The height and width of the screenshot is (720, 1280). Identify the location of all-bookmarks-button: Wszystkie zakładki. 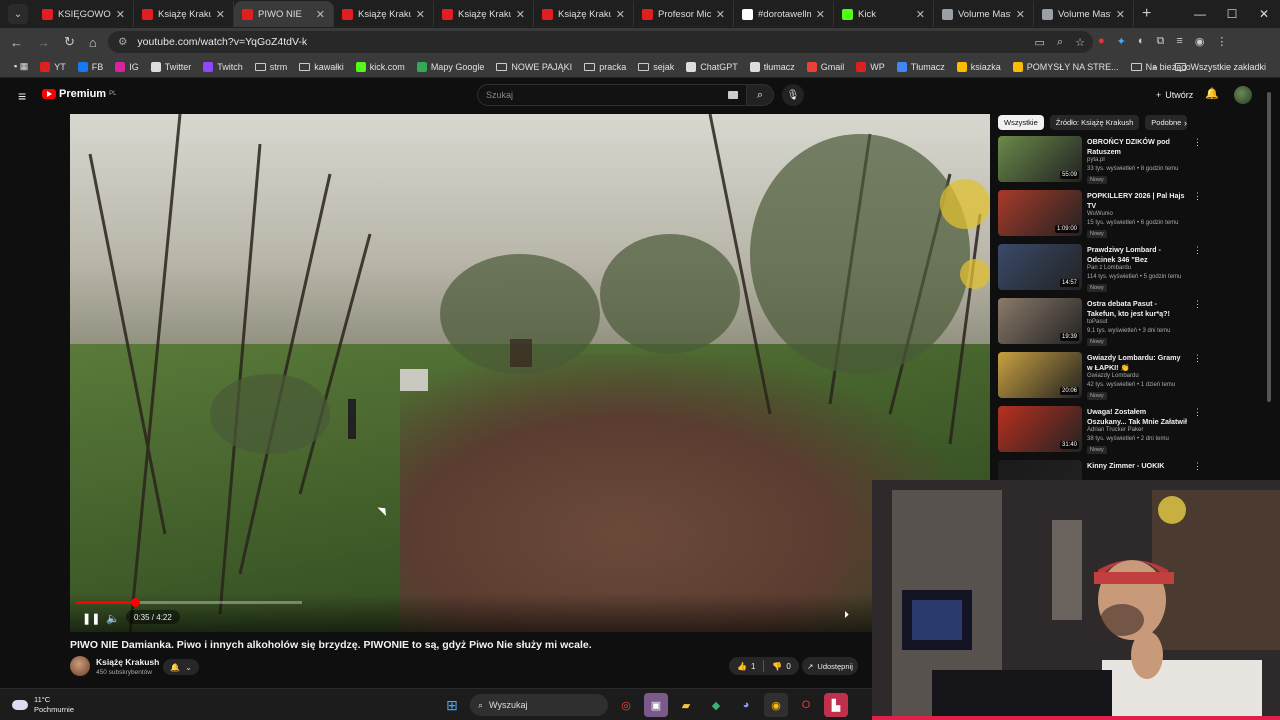
(1220, 67).